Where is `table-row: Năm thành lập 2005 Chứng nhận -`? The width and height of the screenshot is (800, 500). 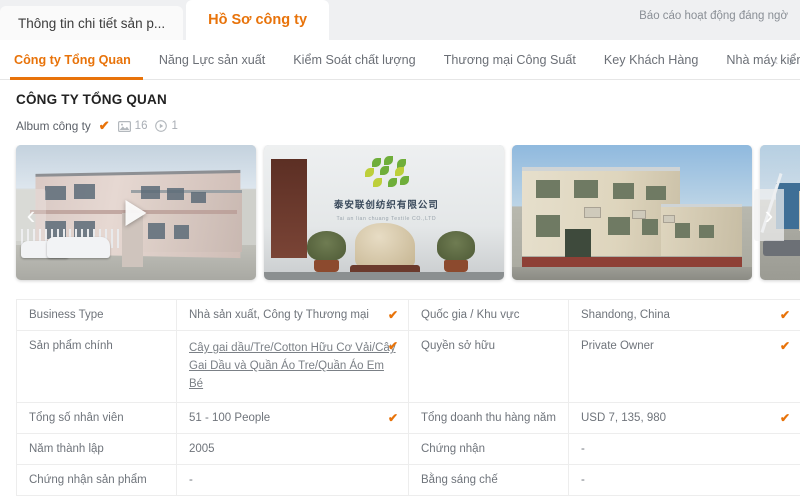 table-row: Năm thành lập 2005 Chứng nhận - is located at coordinates (408, 449).